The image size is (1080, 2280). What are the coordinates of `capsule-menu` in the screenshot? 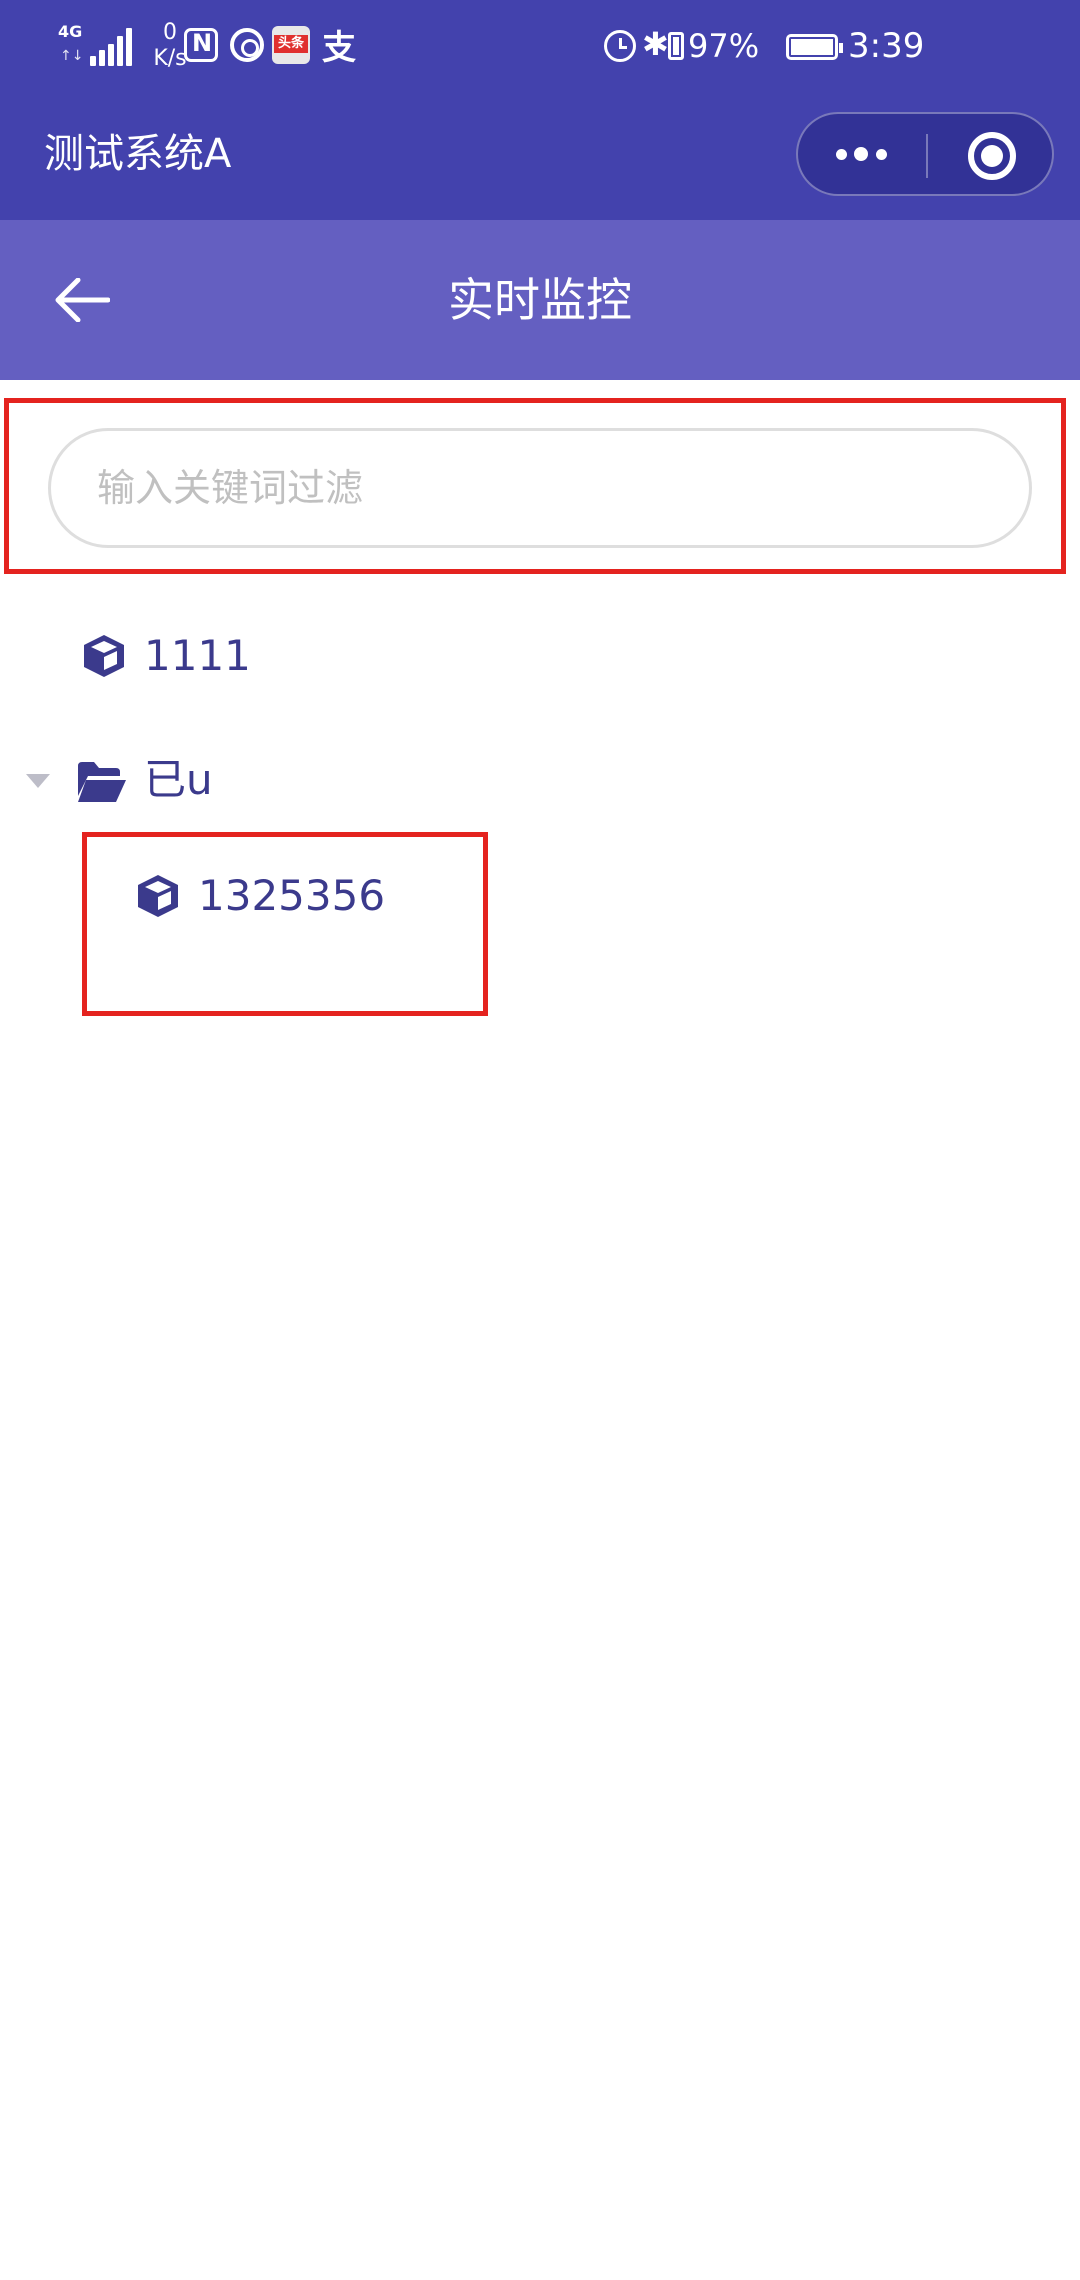 It's located at (925, 154).